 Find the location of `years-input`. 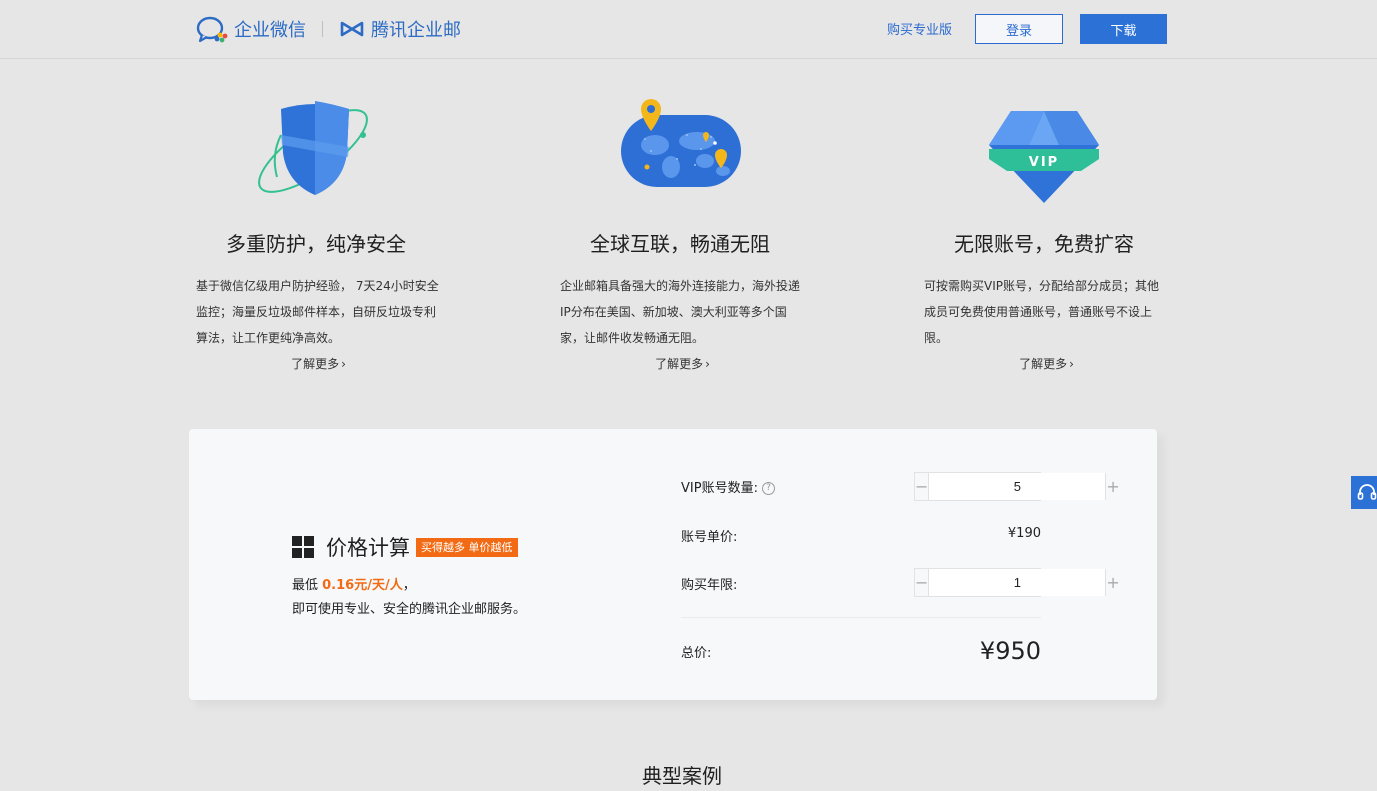

years-input is located at coordinates (1017, 582).